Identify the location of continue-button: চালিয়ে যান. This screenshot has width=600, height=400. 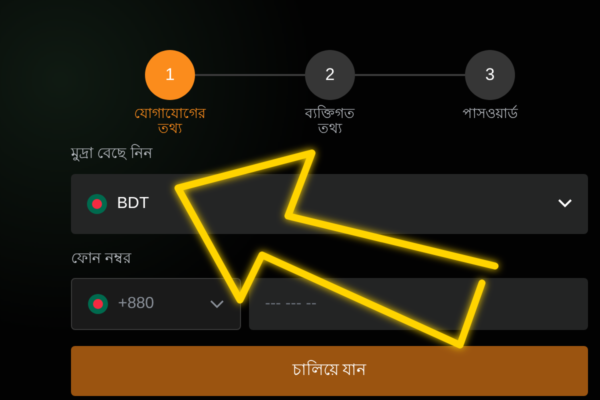
(329, 371).